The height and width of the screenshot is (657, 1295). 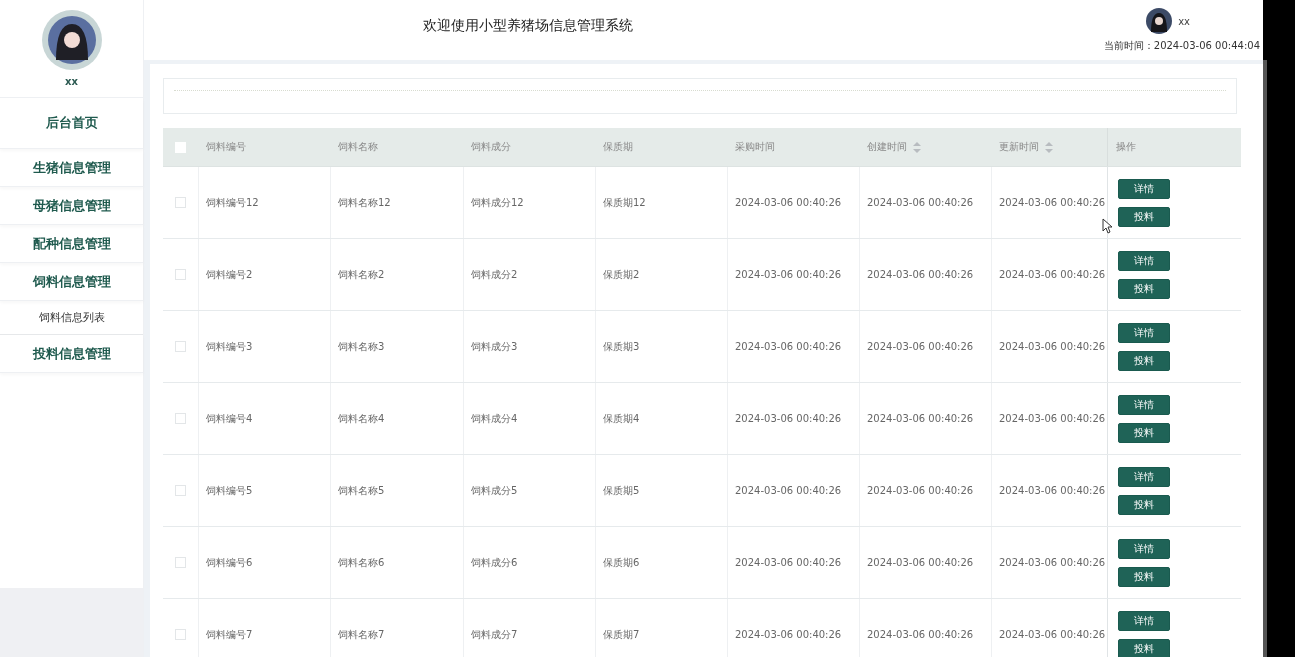 I want to click on table-cell: 保质期6, so click(x=621, y=562).